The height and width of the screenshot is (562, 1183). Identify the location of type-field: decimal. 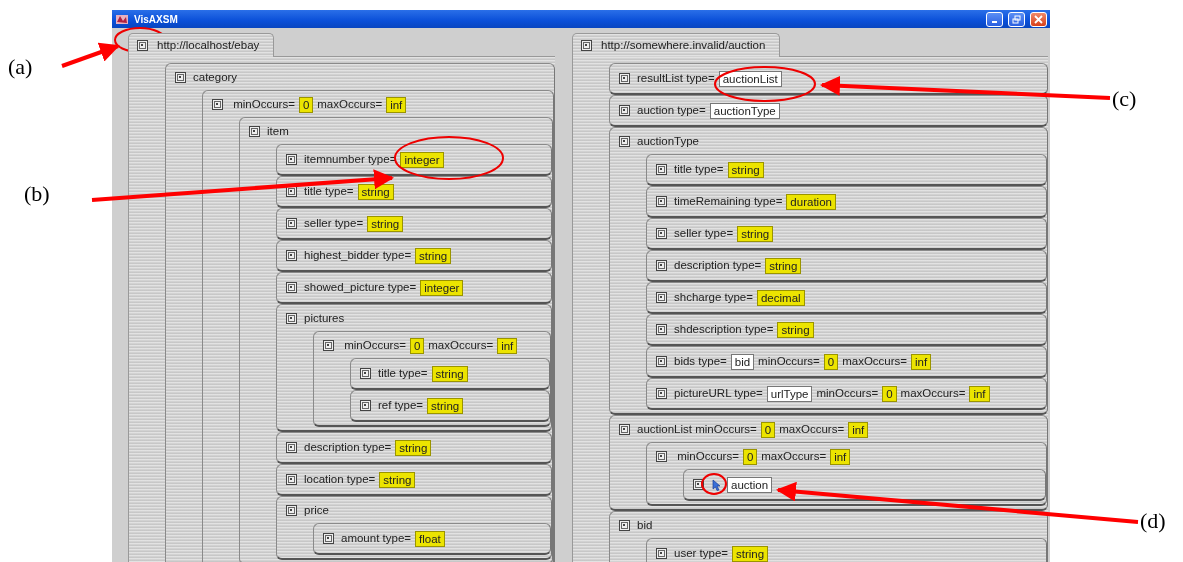
(780, 297).